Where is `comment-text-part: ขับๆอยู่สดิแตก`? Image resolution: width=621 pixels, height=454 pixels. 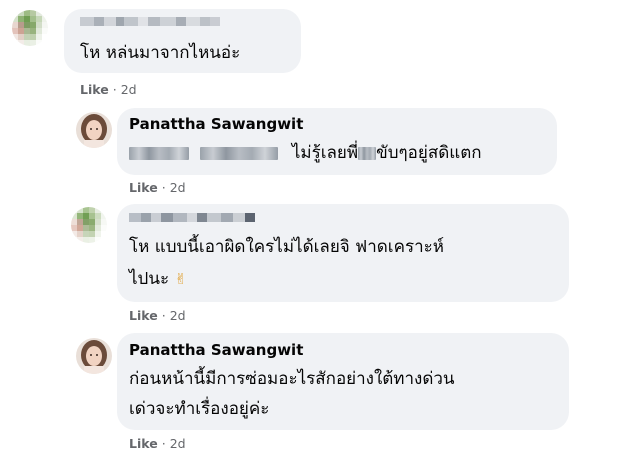 comment-text-part: ขับๆอยู่สดิแตก is located at coordinates (429, 153).